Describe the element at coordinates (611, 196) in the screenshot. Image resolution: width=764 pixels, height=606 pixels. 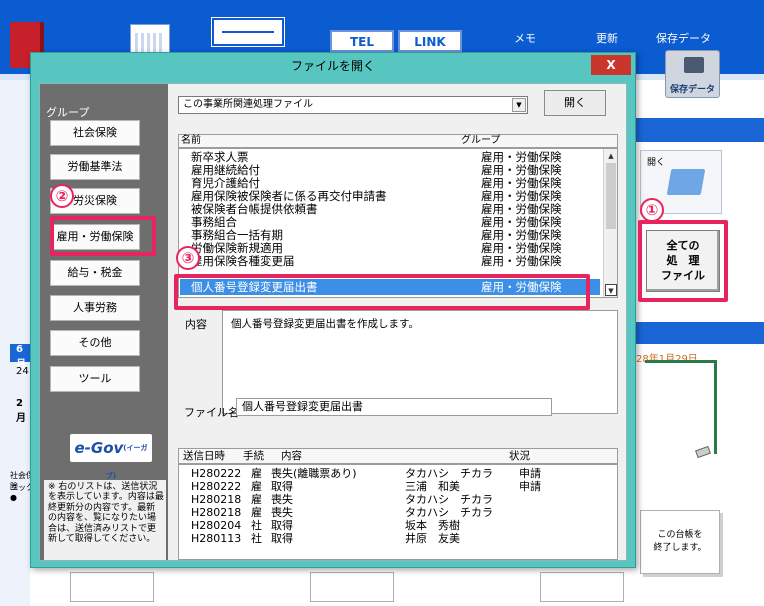
I see `scroll-thumb` at that location.